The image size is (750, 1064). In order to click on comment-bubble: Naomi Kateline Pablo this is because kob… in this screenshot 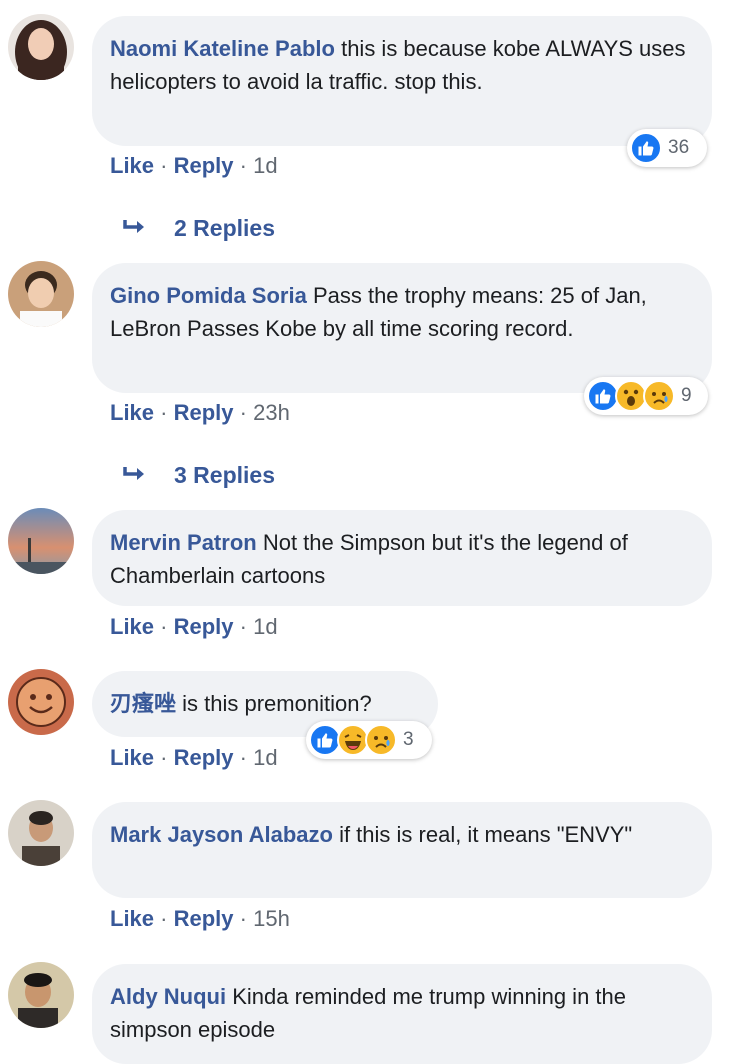, I will do `click(402, 81)`.